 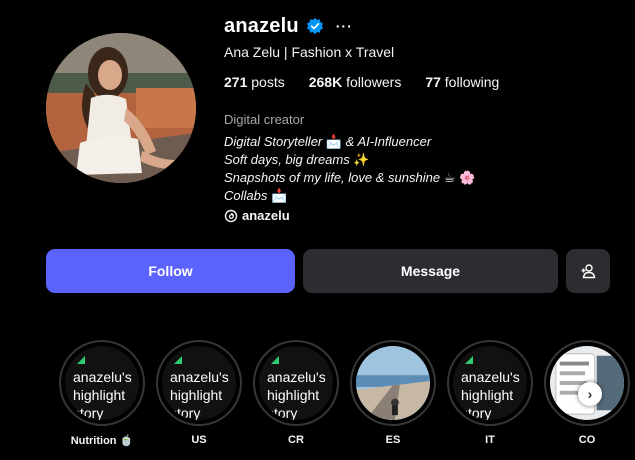 I want to click on bio-line-4: Collabs 📩, so click(x=349, y=196).